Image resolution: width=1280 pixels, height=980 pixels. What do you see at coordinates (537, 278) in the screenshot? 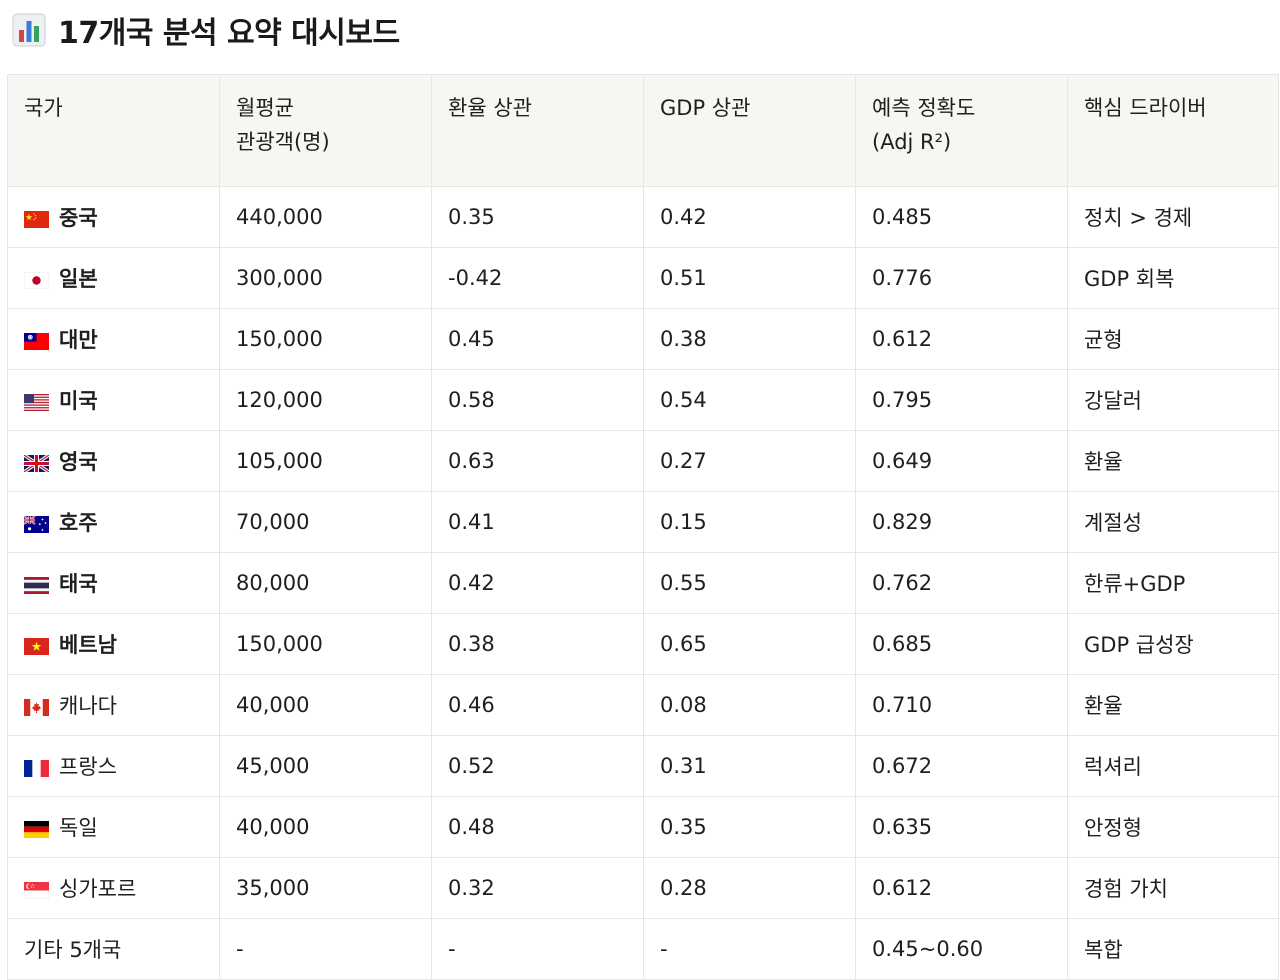
I see `cell-fx-correlation: -0.42` at bounding box center [537, 278].